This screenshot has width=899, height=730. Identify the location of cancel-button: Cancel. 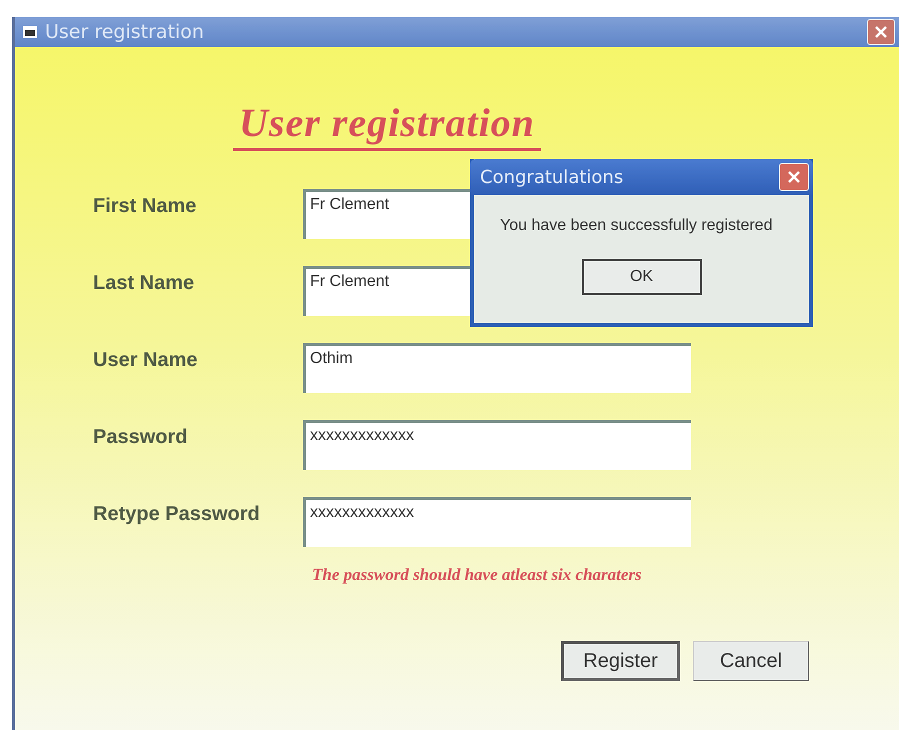
(751, 661).